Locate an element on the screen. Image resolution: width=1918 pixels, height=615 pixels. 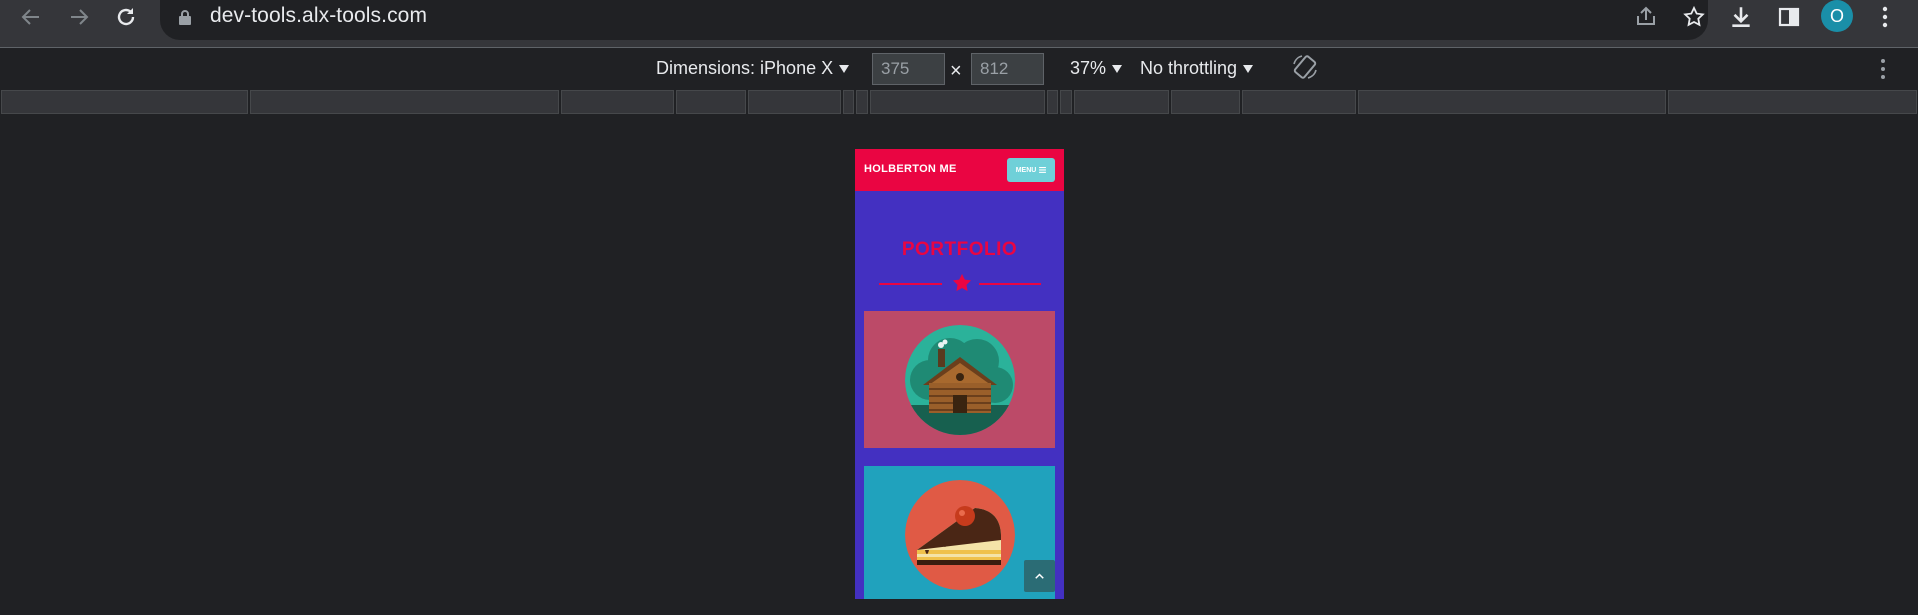
throttling-label: No throttling is located at coordinates (1189, 68).